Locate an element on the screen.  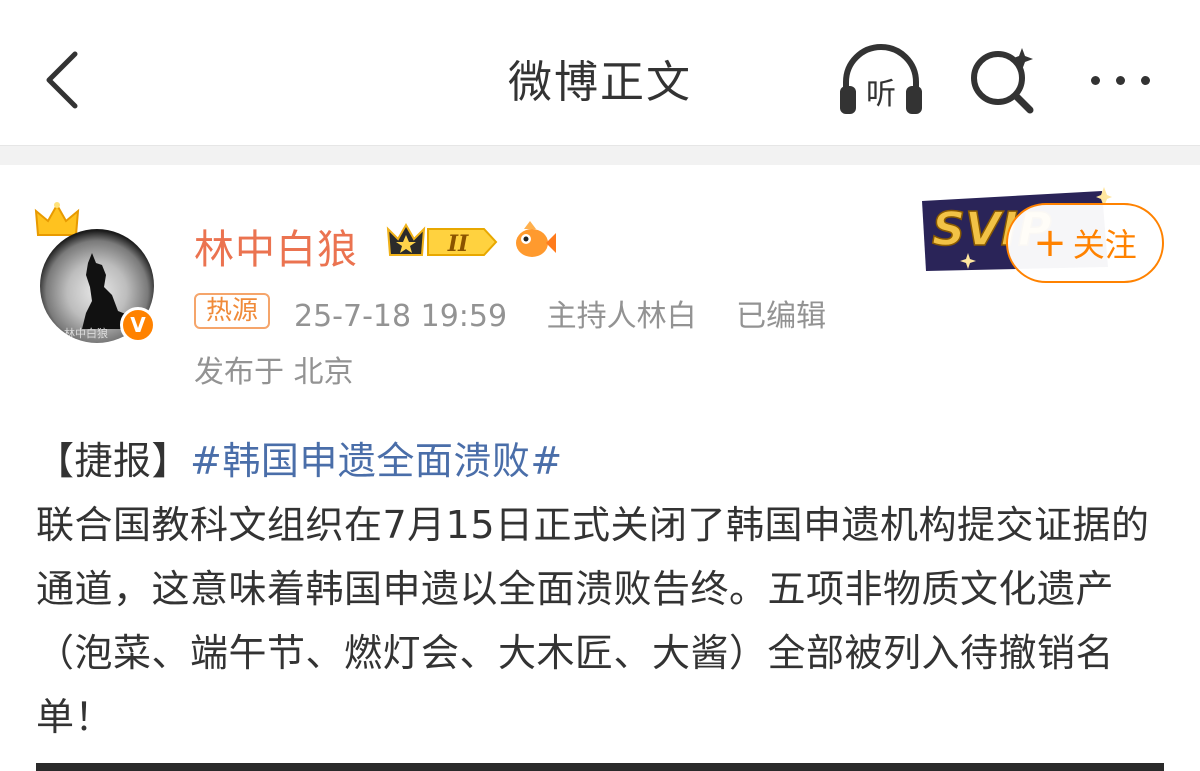
post-meta: 25-7-18 19:59 主持人林白 已编辑 is located at coordinates (575, 313).